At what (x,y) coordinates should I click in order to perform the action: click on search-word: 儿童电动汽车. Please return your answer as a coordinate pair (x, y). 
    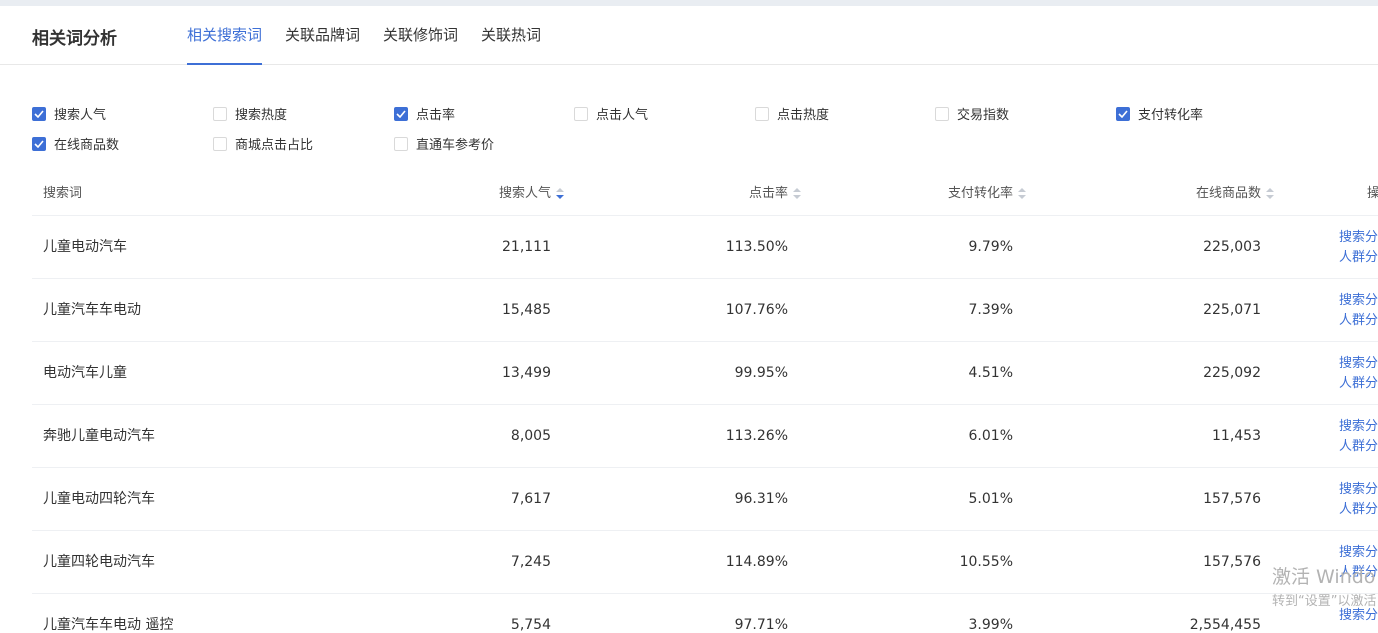
    Looking at the image, I should click on (85, 247).